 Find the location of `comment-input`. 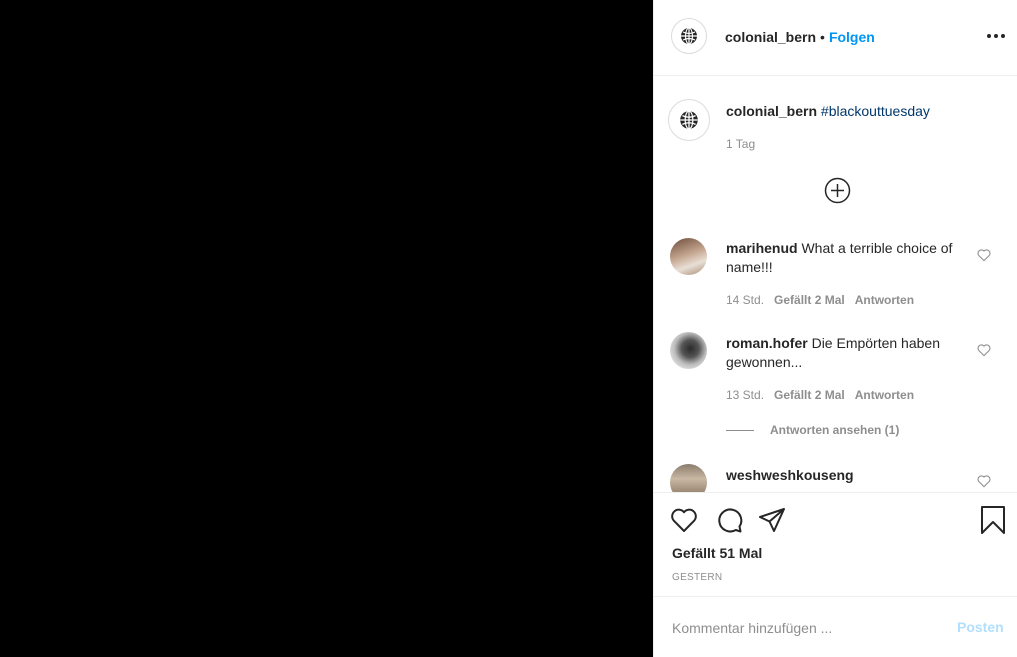

comment-input is located at coordinates (812, 628).